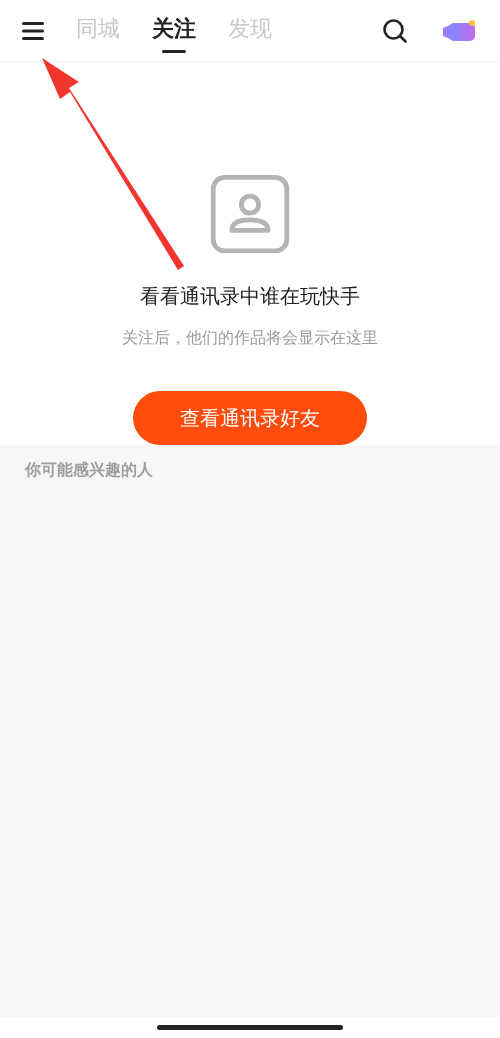  I want to click on tab: 关注, so click(174, 30).